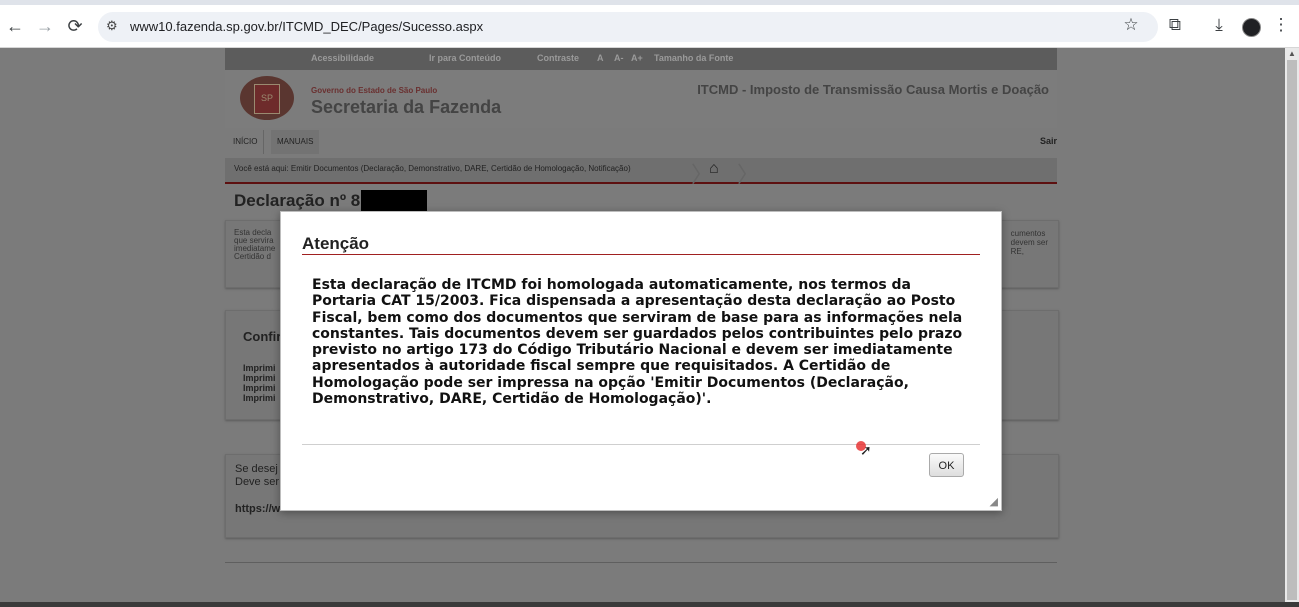 The image size is (1299, 607). I want to click on forward-icon: →, so click(45, 26).